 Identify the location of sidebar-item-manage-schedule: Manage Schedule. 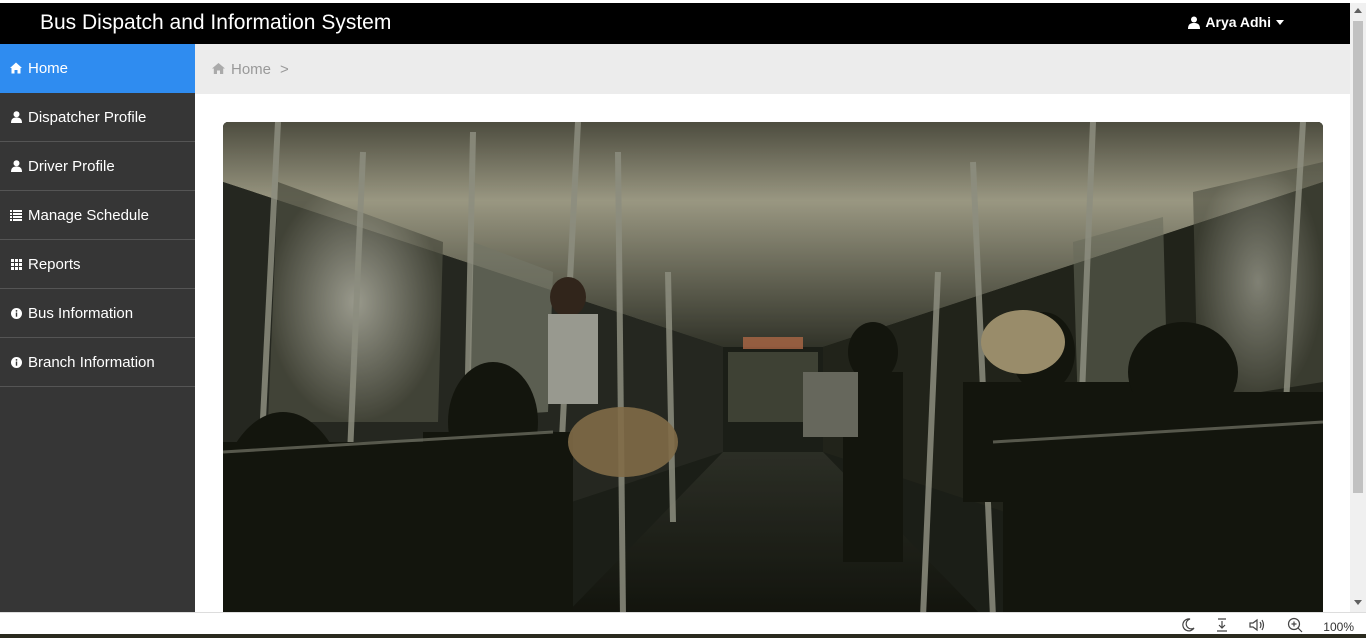
(97, 215).